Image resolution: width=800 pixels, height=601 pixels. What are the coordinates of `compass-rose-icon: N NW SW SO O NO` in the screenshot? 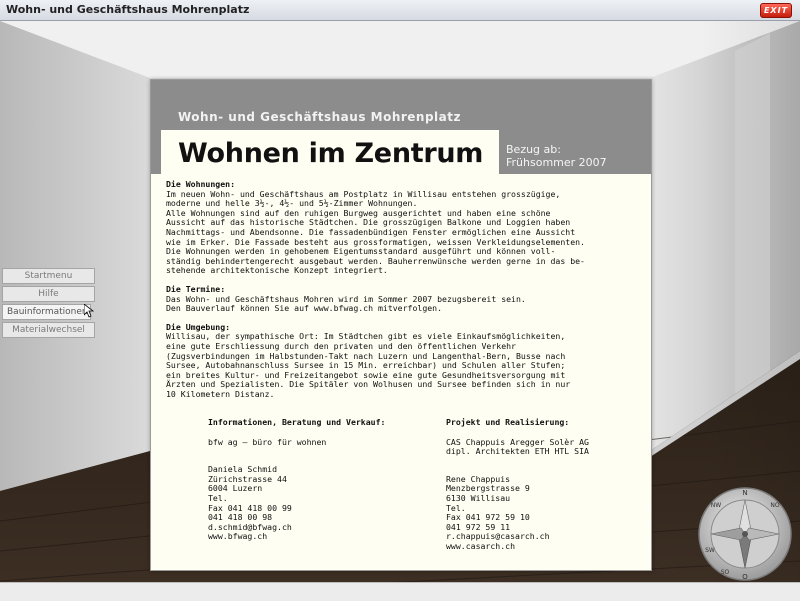 It's located at (745, 534).